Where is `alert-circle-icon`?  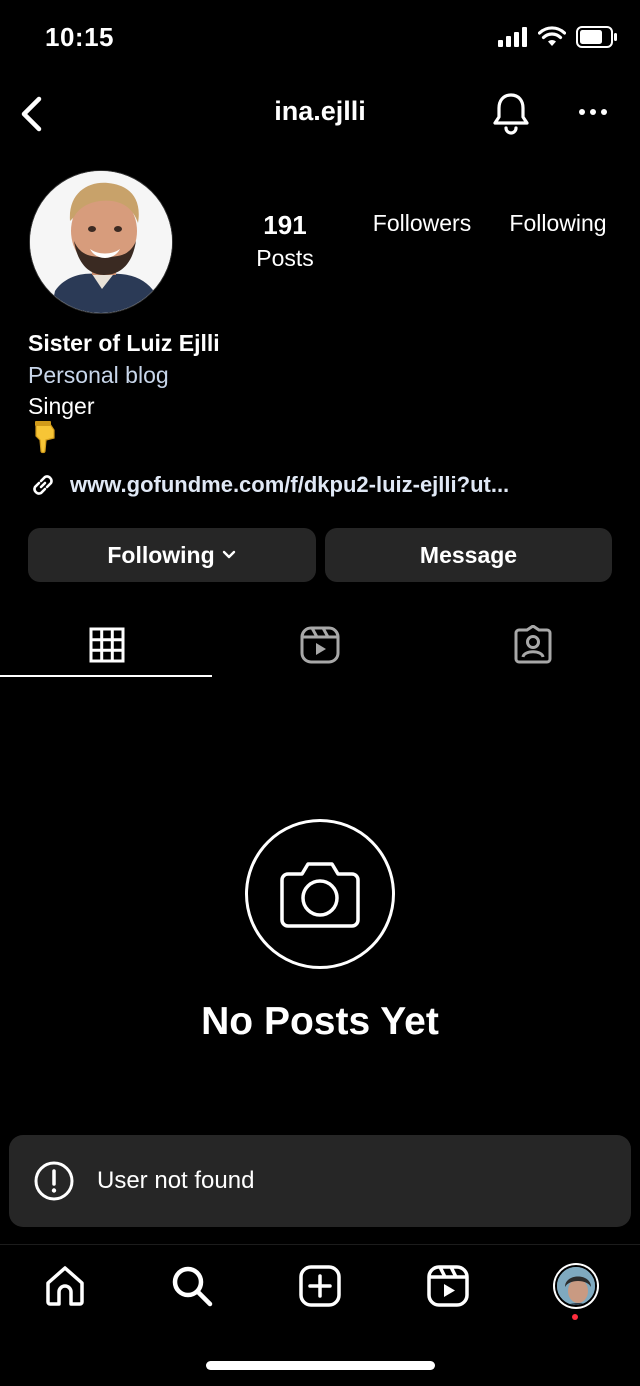 alert-circle-icon is located at coordinates (54, 1181).